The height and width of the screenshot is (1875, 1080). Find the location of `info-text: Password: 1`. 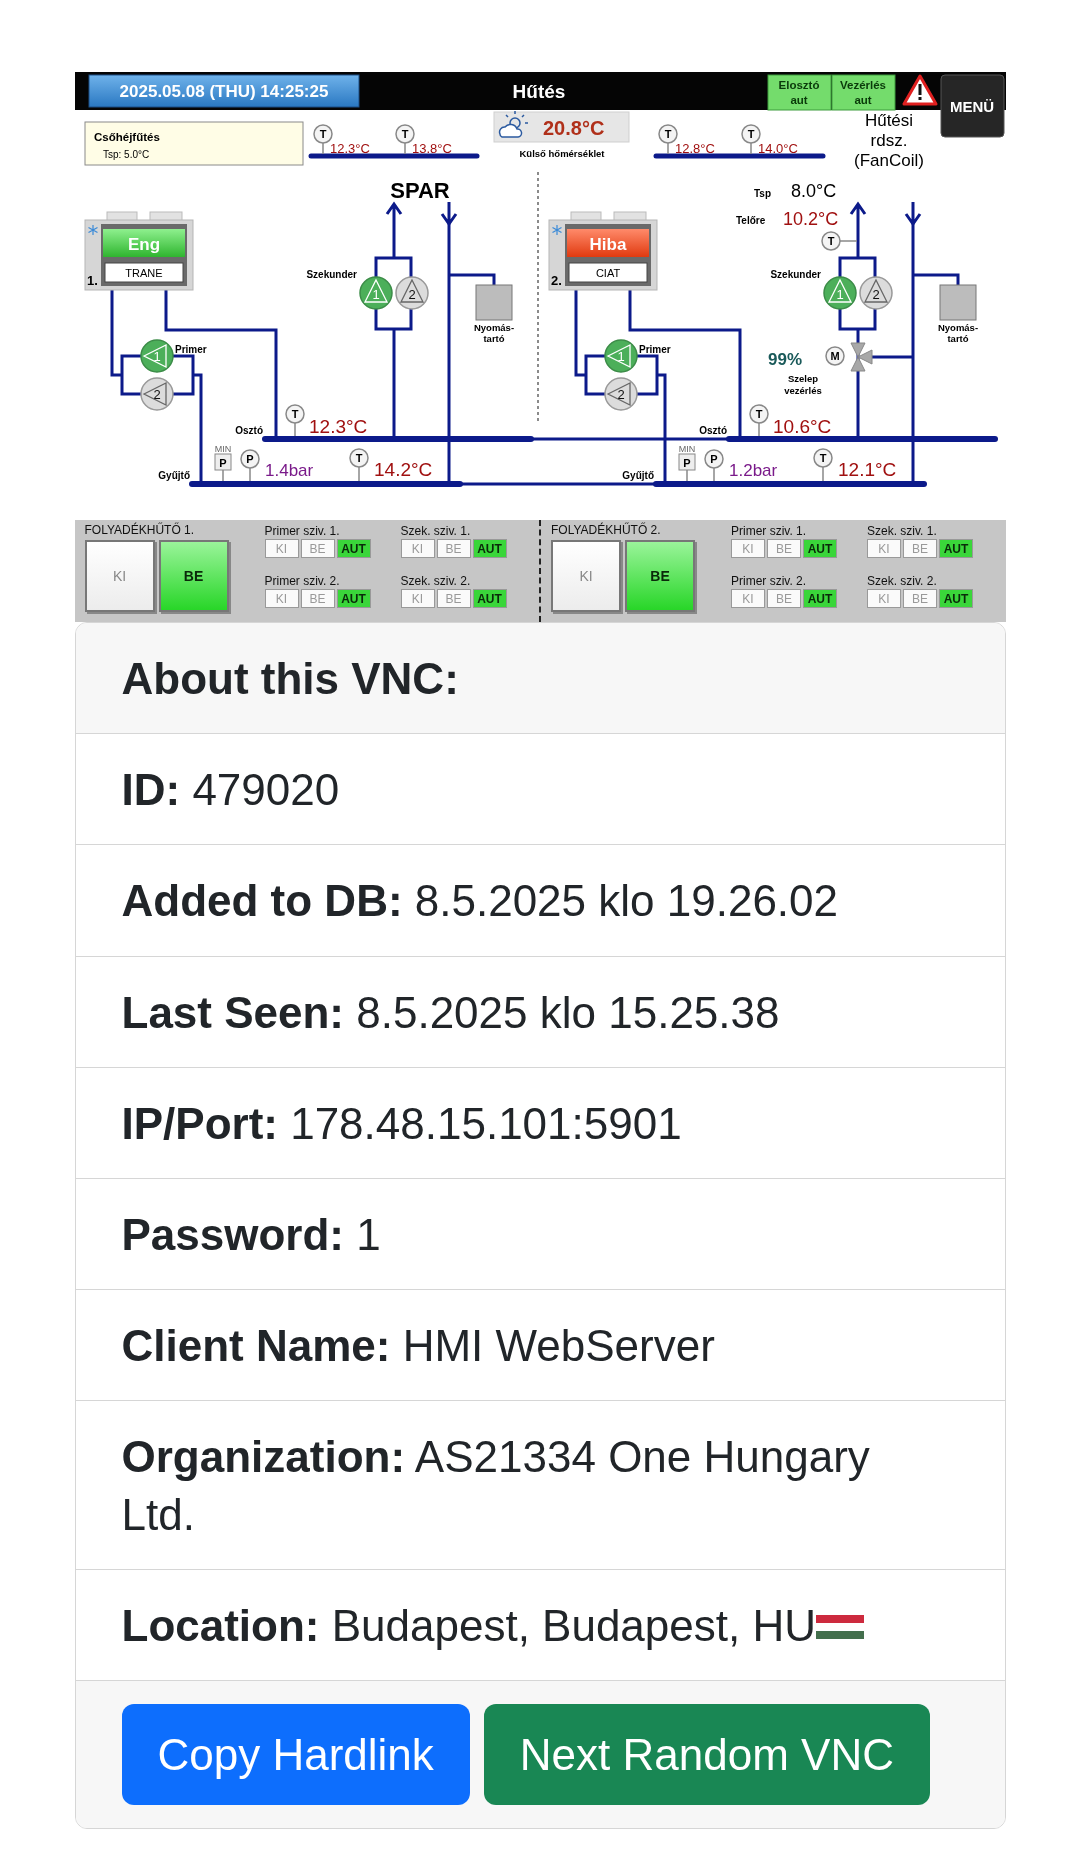

info-text: Password: 1 is located at coordinates (251, 1234).